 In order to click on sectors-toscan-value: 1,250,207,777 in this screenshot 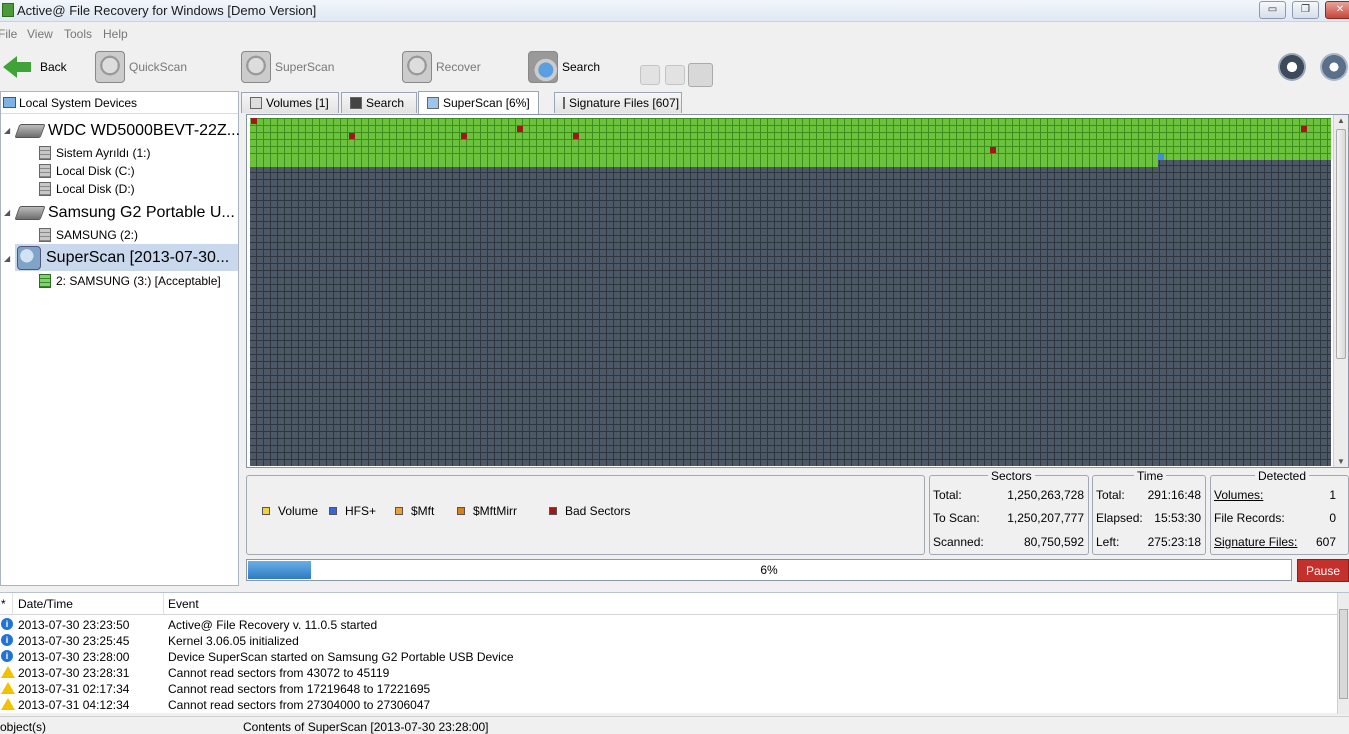, I will do `click(1045, 518)`.